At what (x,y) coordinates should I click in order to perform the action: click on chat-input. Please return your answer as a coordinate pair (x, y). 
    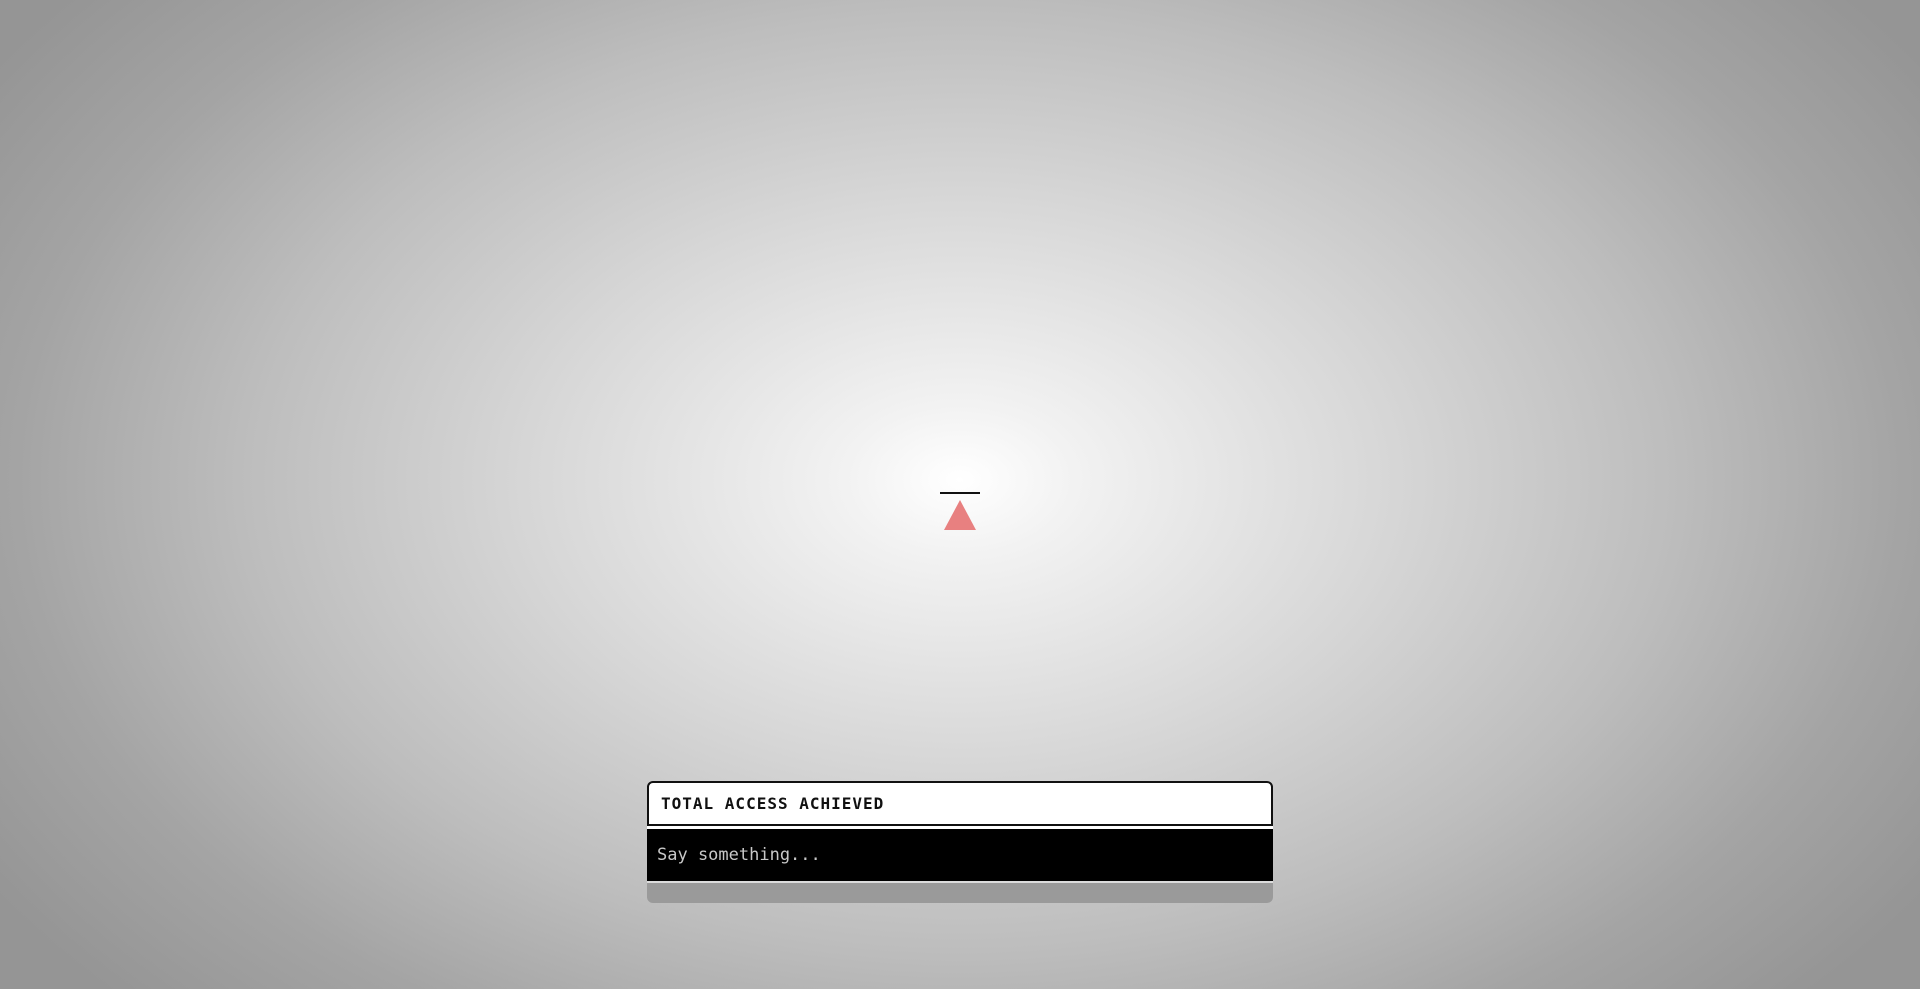
    Looking at the image, I should click on (960, 855).